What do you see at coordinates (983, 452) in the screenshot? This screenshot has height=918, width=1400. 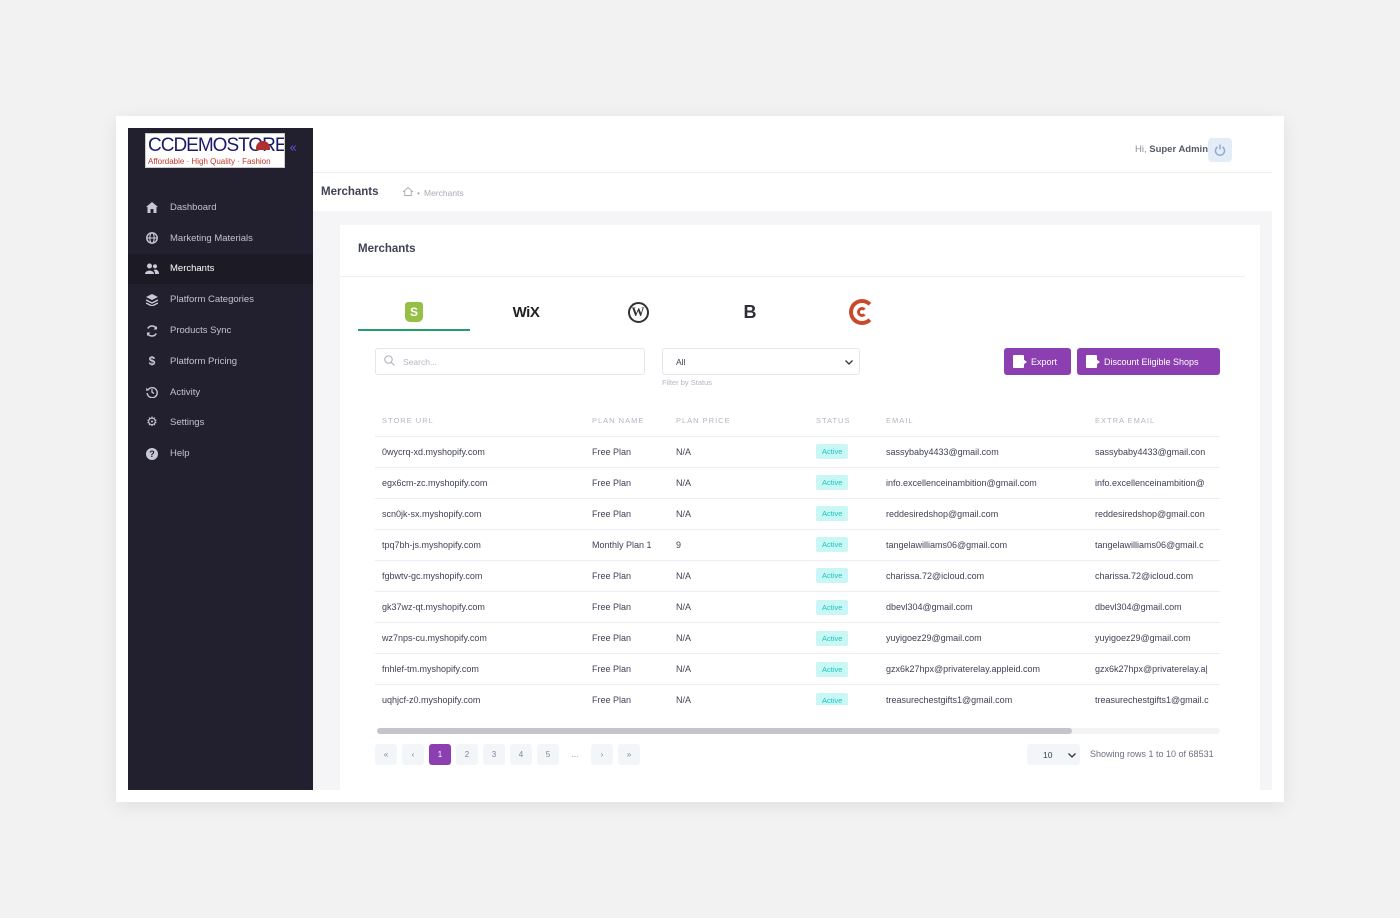 I see `email-cell: sassybaby4433@gmail.com` at bounding box center [983, 452].